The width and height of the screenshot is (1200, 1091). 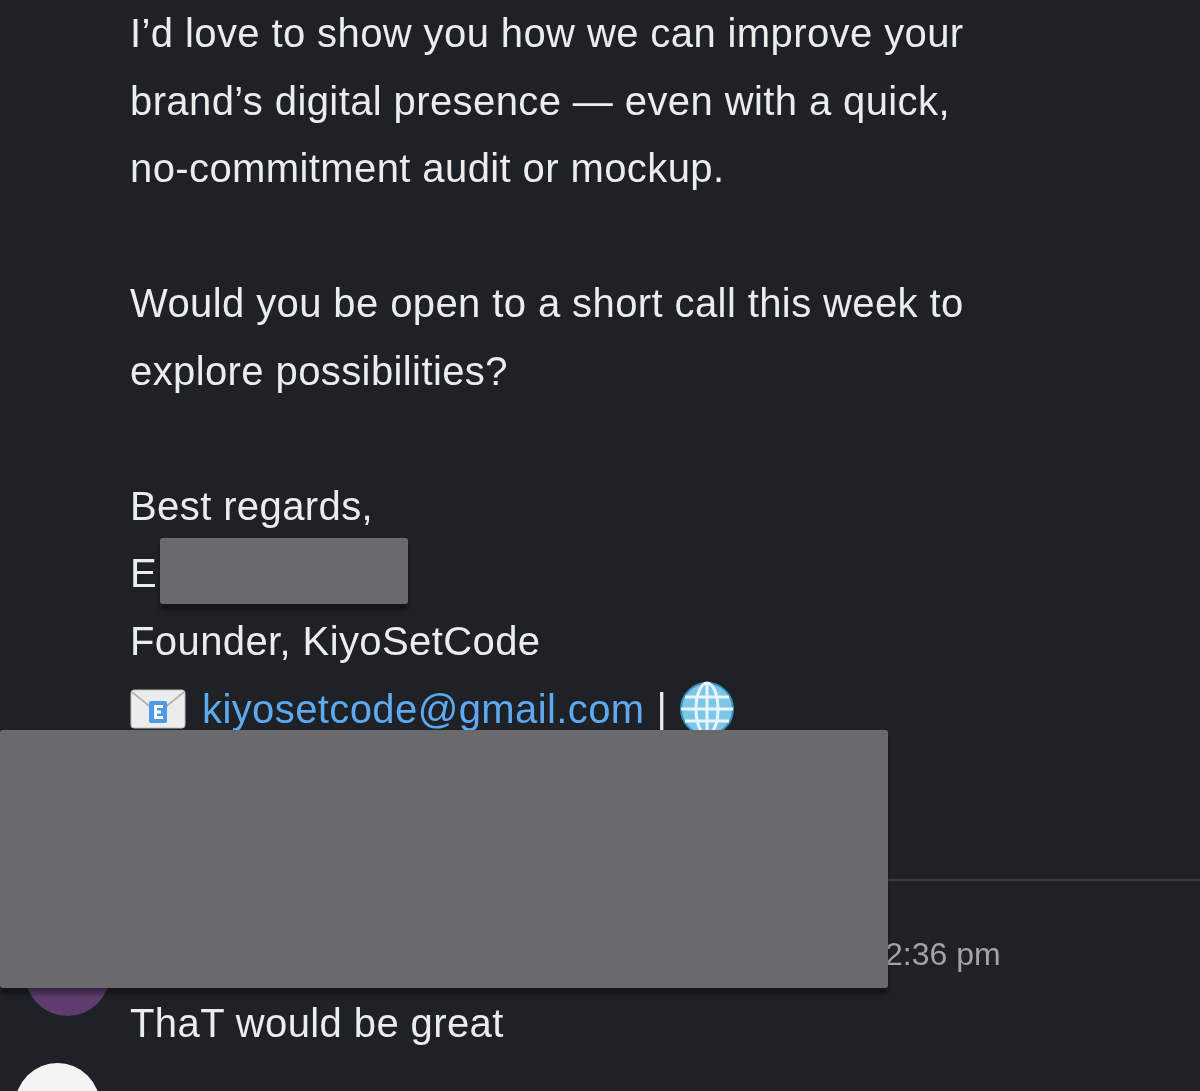 I want to click on message-text: ThaT would be great, so click(x=317, y=1023).